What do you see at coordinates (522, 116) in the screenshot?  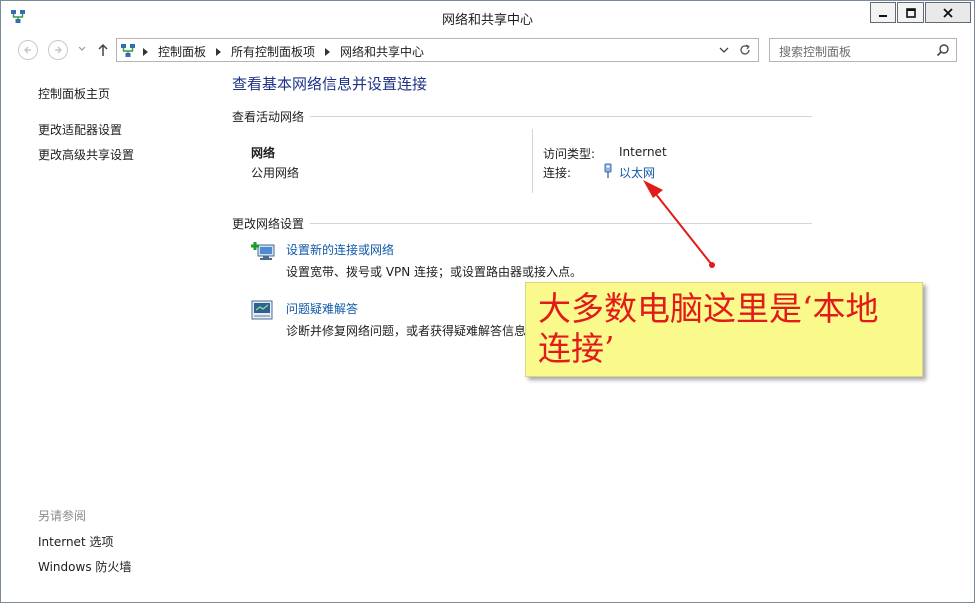 I see `active-networks-divider` at bounding box center [522, 116].